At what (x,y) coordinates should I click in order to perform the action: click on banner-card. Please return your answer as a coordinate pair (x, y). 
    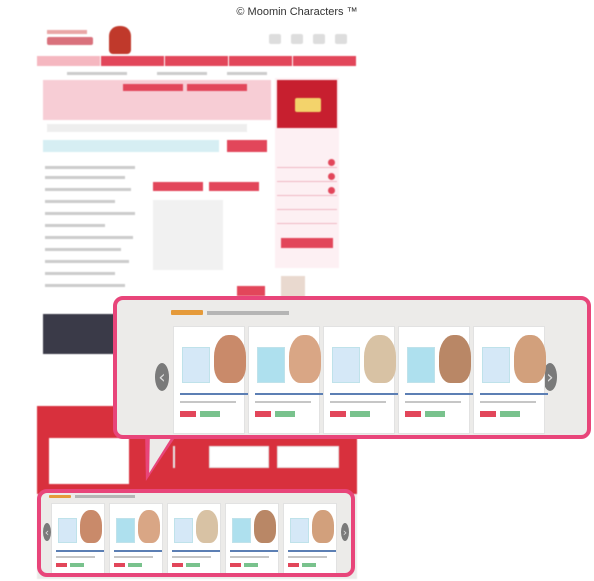
    Looking at the image, I should click on (89, 461).